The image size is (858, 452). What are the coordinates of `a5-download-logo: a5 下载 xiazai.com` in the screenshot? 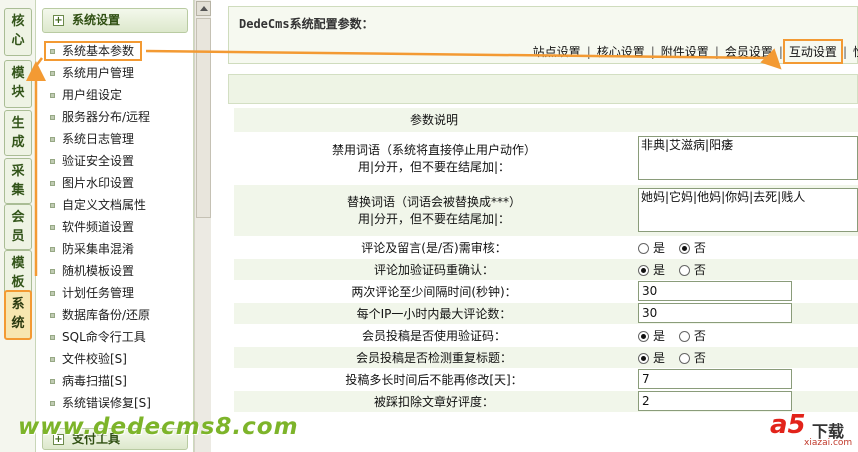 It's located at (813, 430).